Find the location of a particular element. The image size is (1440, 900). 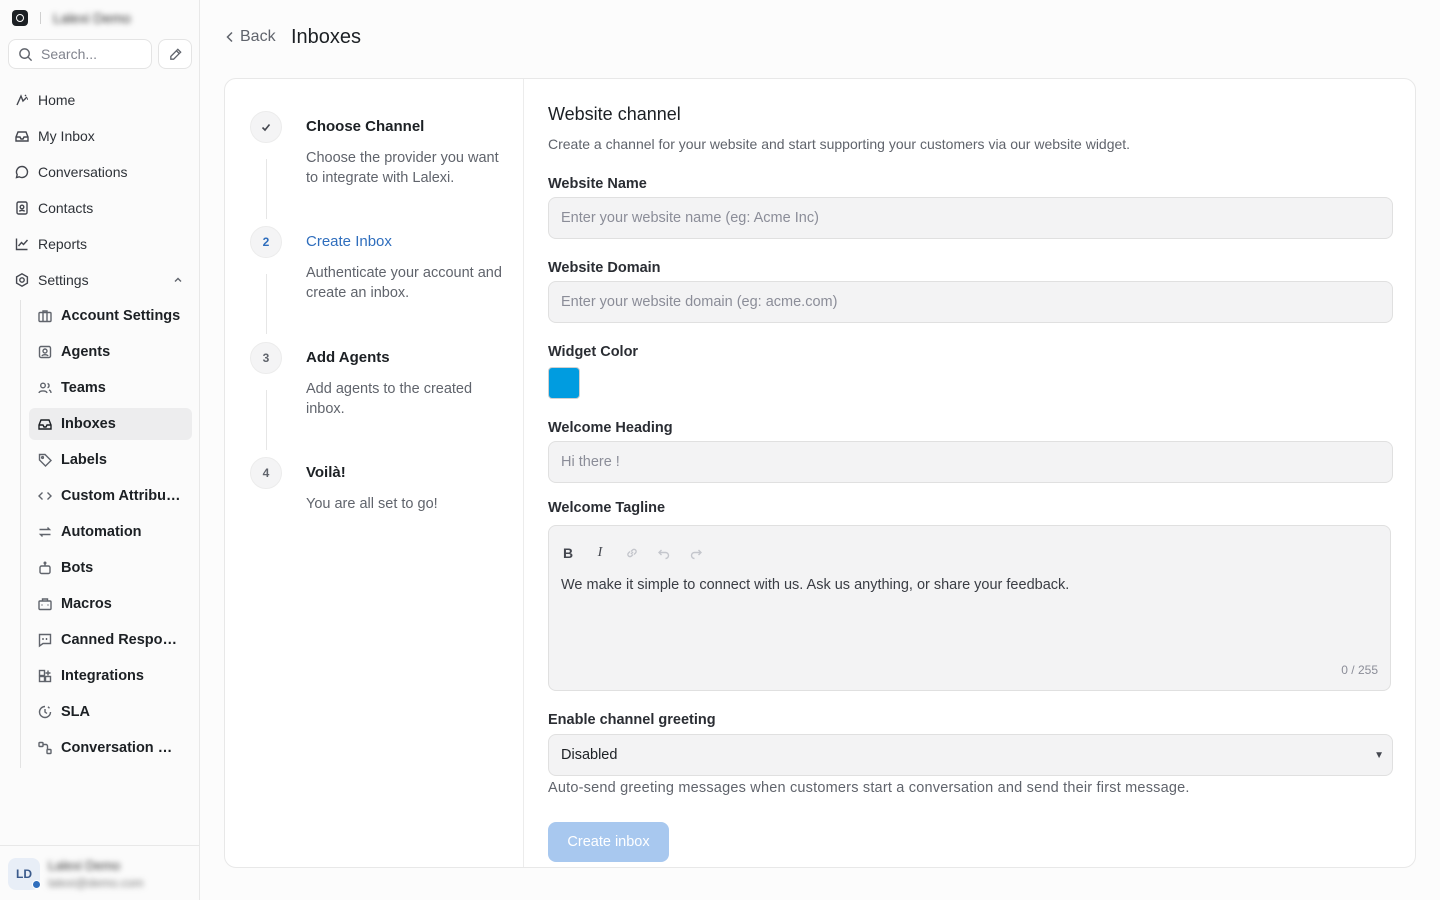

editor-toolbar: B I is located at coordinates (632, 553).